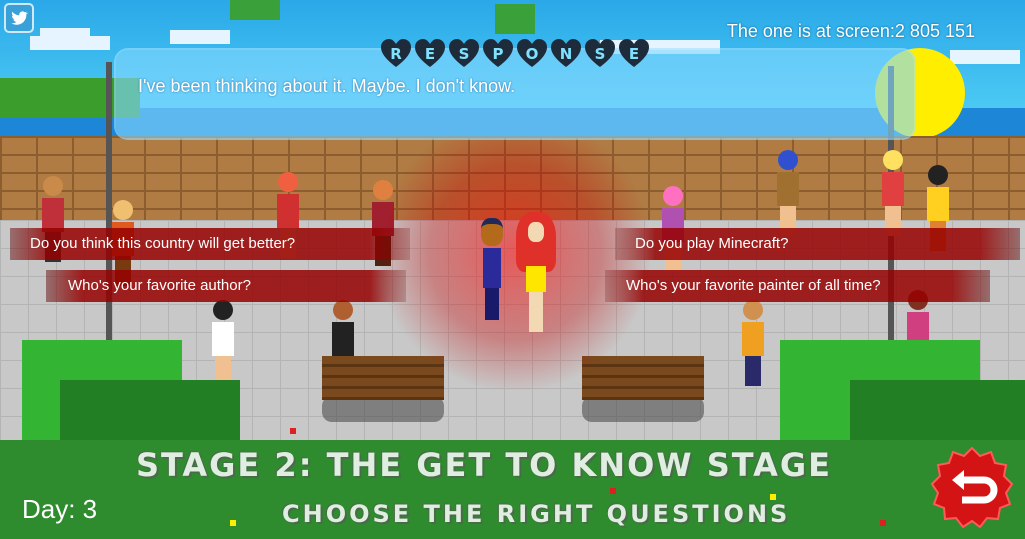 The width and height of the screenshot is (1025, 539). I want to click on question-option-minecraft: Do you play Minecraft?, so click(817, 244).